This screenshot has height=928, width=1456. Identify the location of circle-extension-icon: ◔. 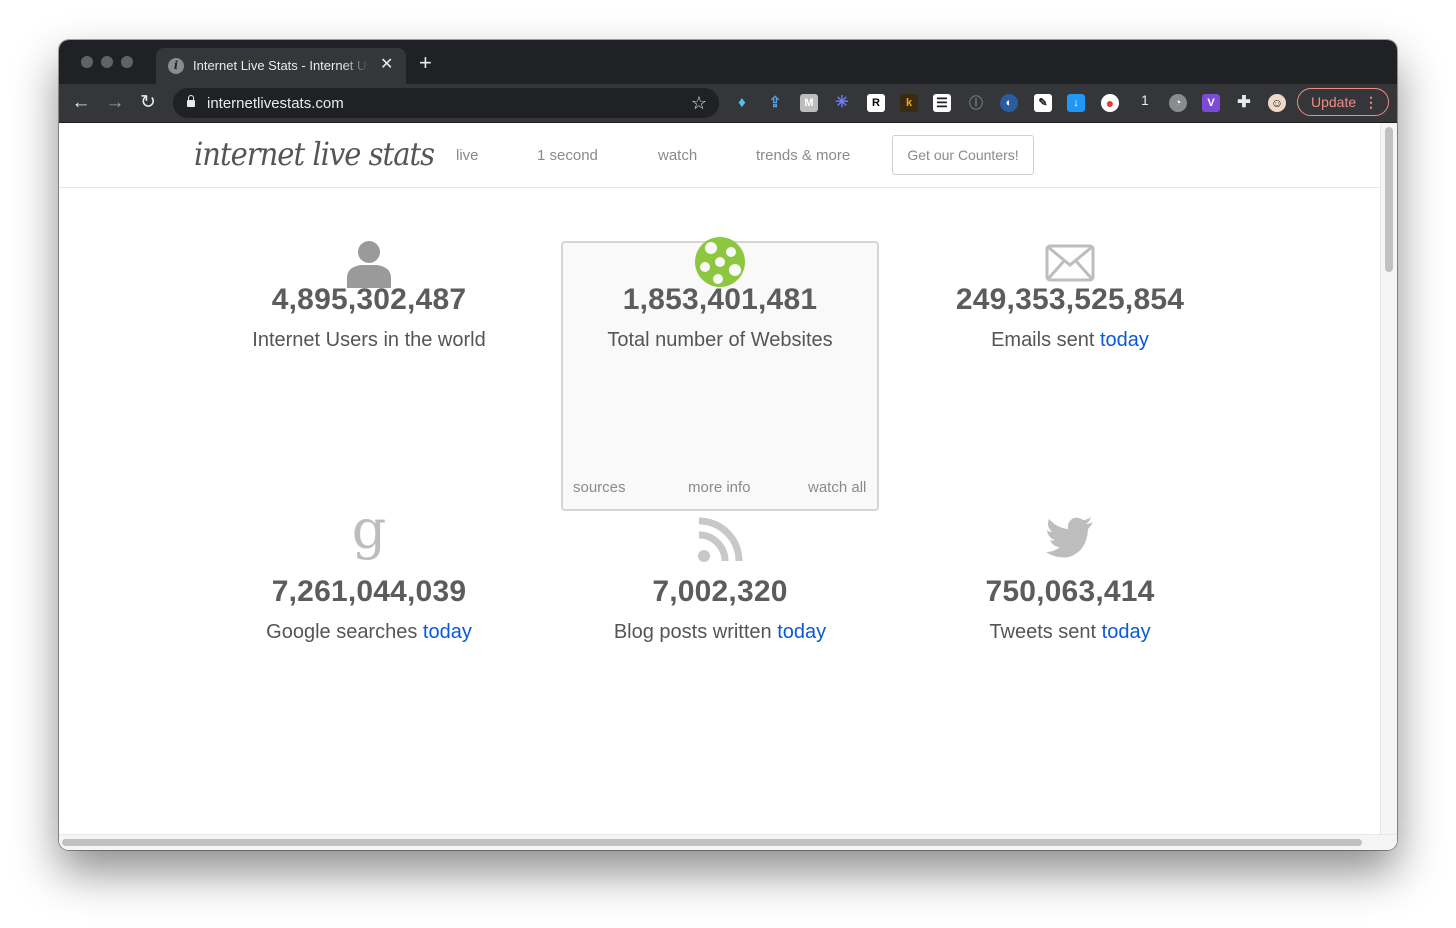
(1178, 103).